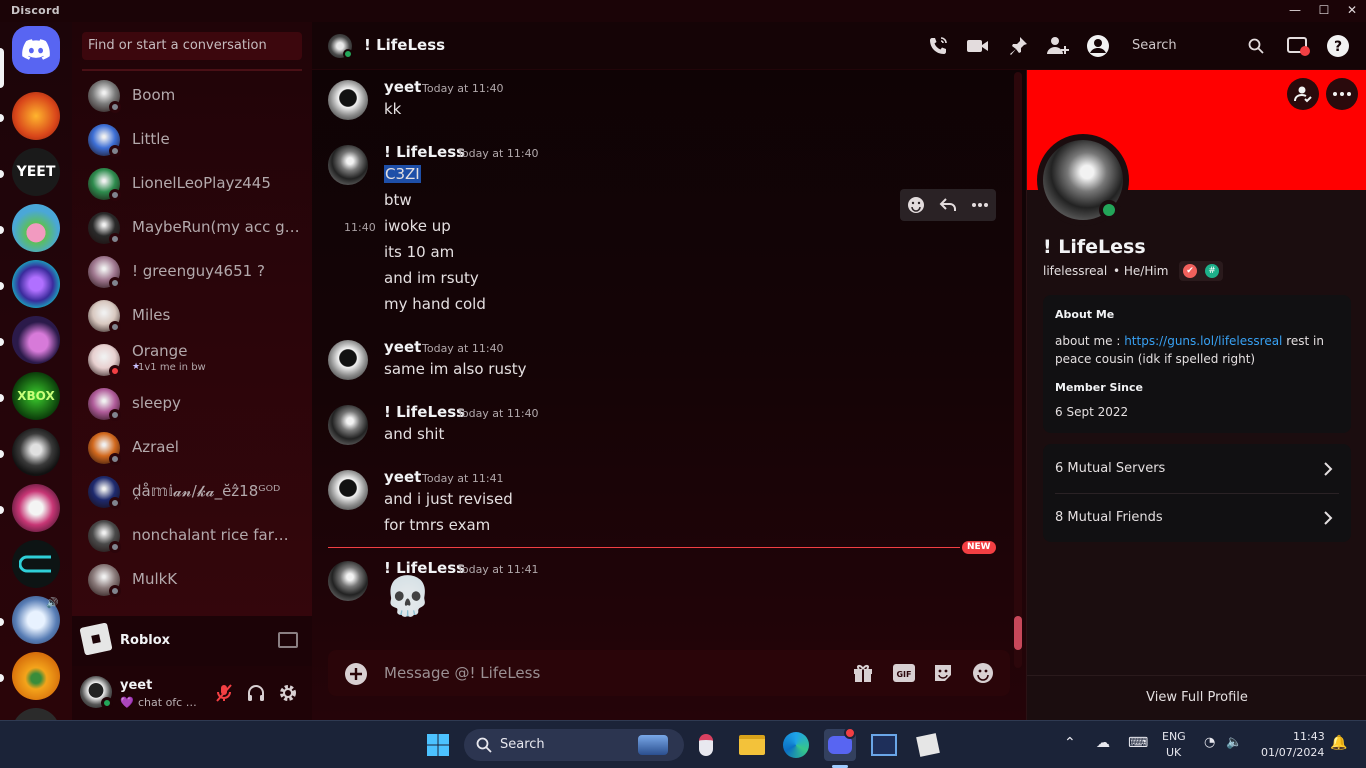 This screenshot has width=1366, height=768. What do you see at coordinates (1109, 517) in the screenshot?
I see `mutual-friends-label: 8 Mutual Friends` at bounding box center [1109, 517].